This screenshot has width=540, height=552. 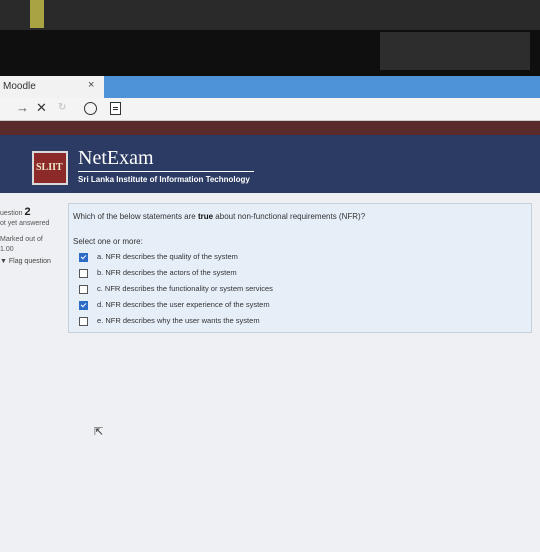 What do you see at coordinates (115, 108) in the screenshot?
I see `page-icon` at bounding box center [115, 108].